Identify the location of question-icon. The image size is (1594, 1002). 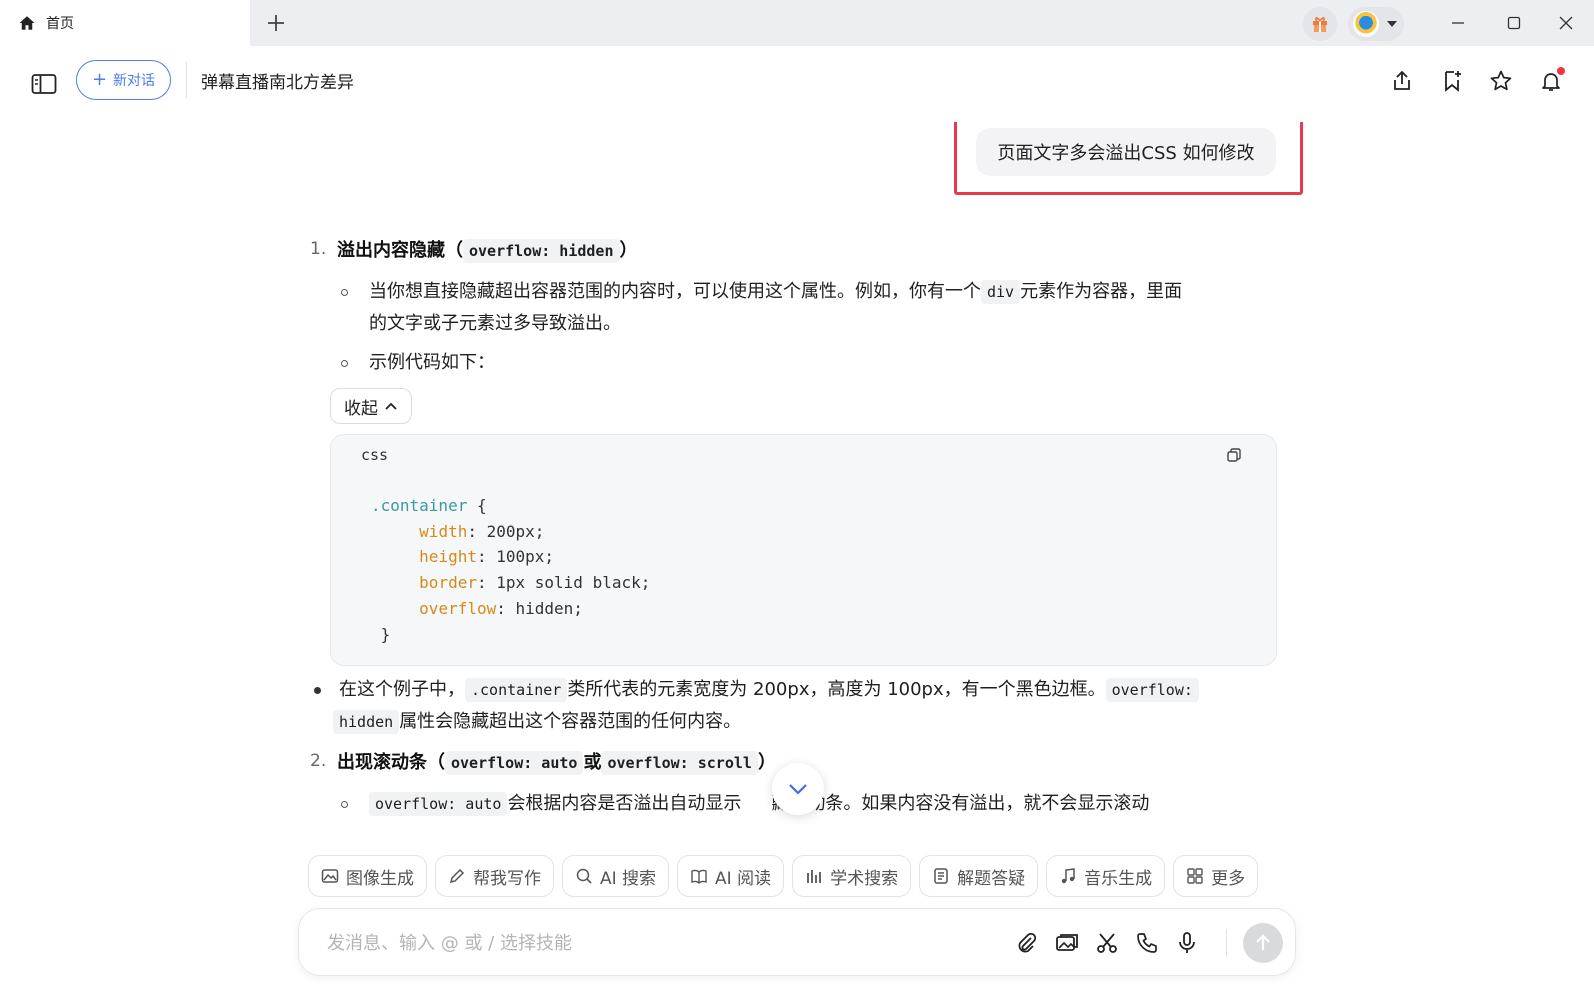
(941, 876).